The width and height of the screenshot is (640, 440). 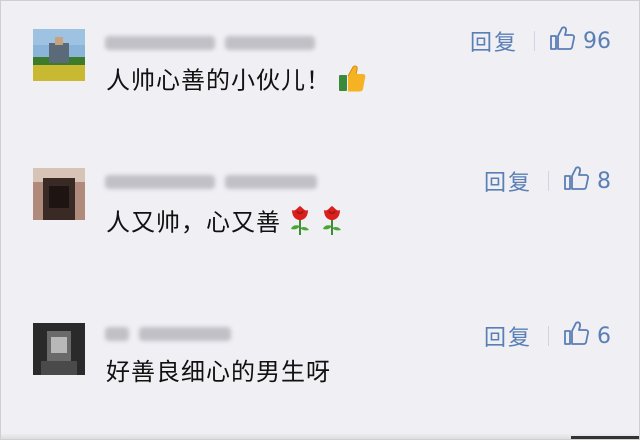 I want to click on comment-text: 人又帅，心又善, so click(x=225, y=223).